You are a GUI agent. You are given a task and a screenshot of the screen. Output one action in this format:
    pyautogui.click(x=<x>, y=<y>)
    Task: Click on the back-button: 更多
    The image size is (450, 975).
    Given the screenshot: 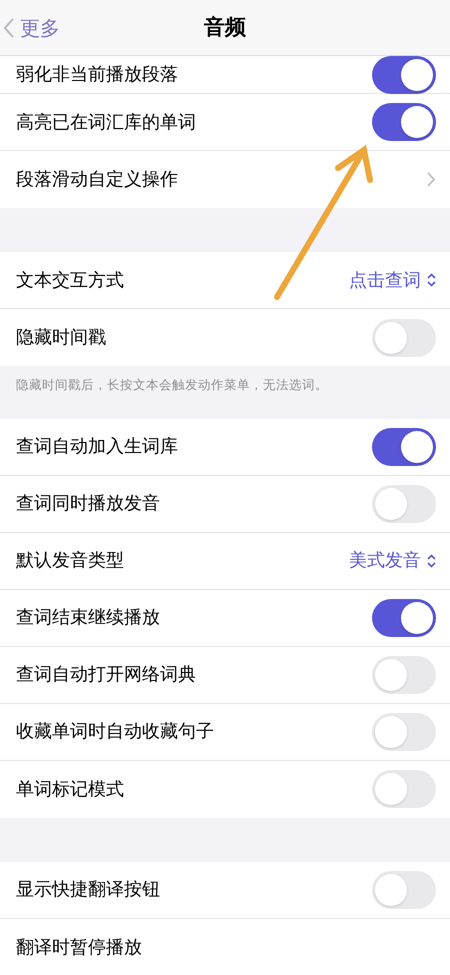 What is the action you would take?
    pyautogui.click(x=30, y=27)
    